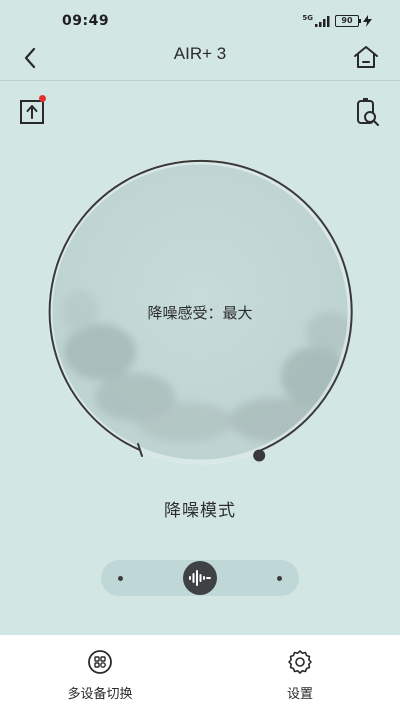 This screenshot has height=711, width=400. I want to click on nav-multi-device-switch: 多设备切换, so click(100, 674).